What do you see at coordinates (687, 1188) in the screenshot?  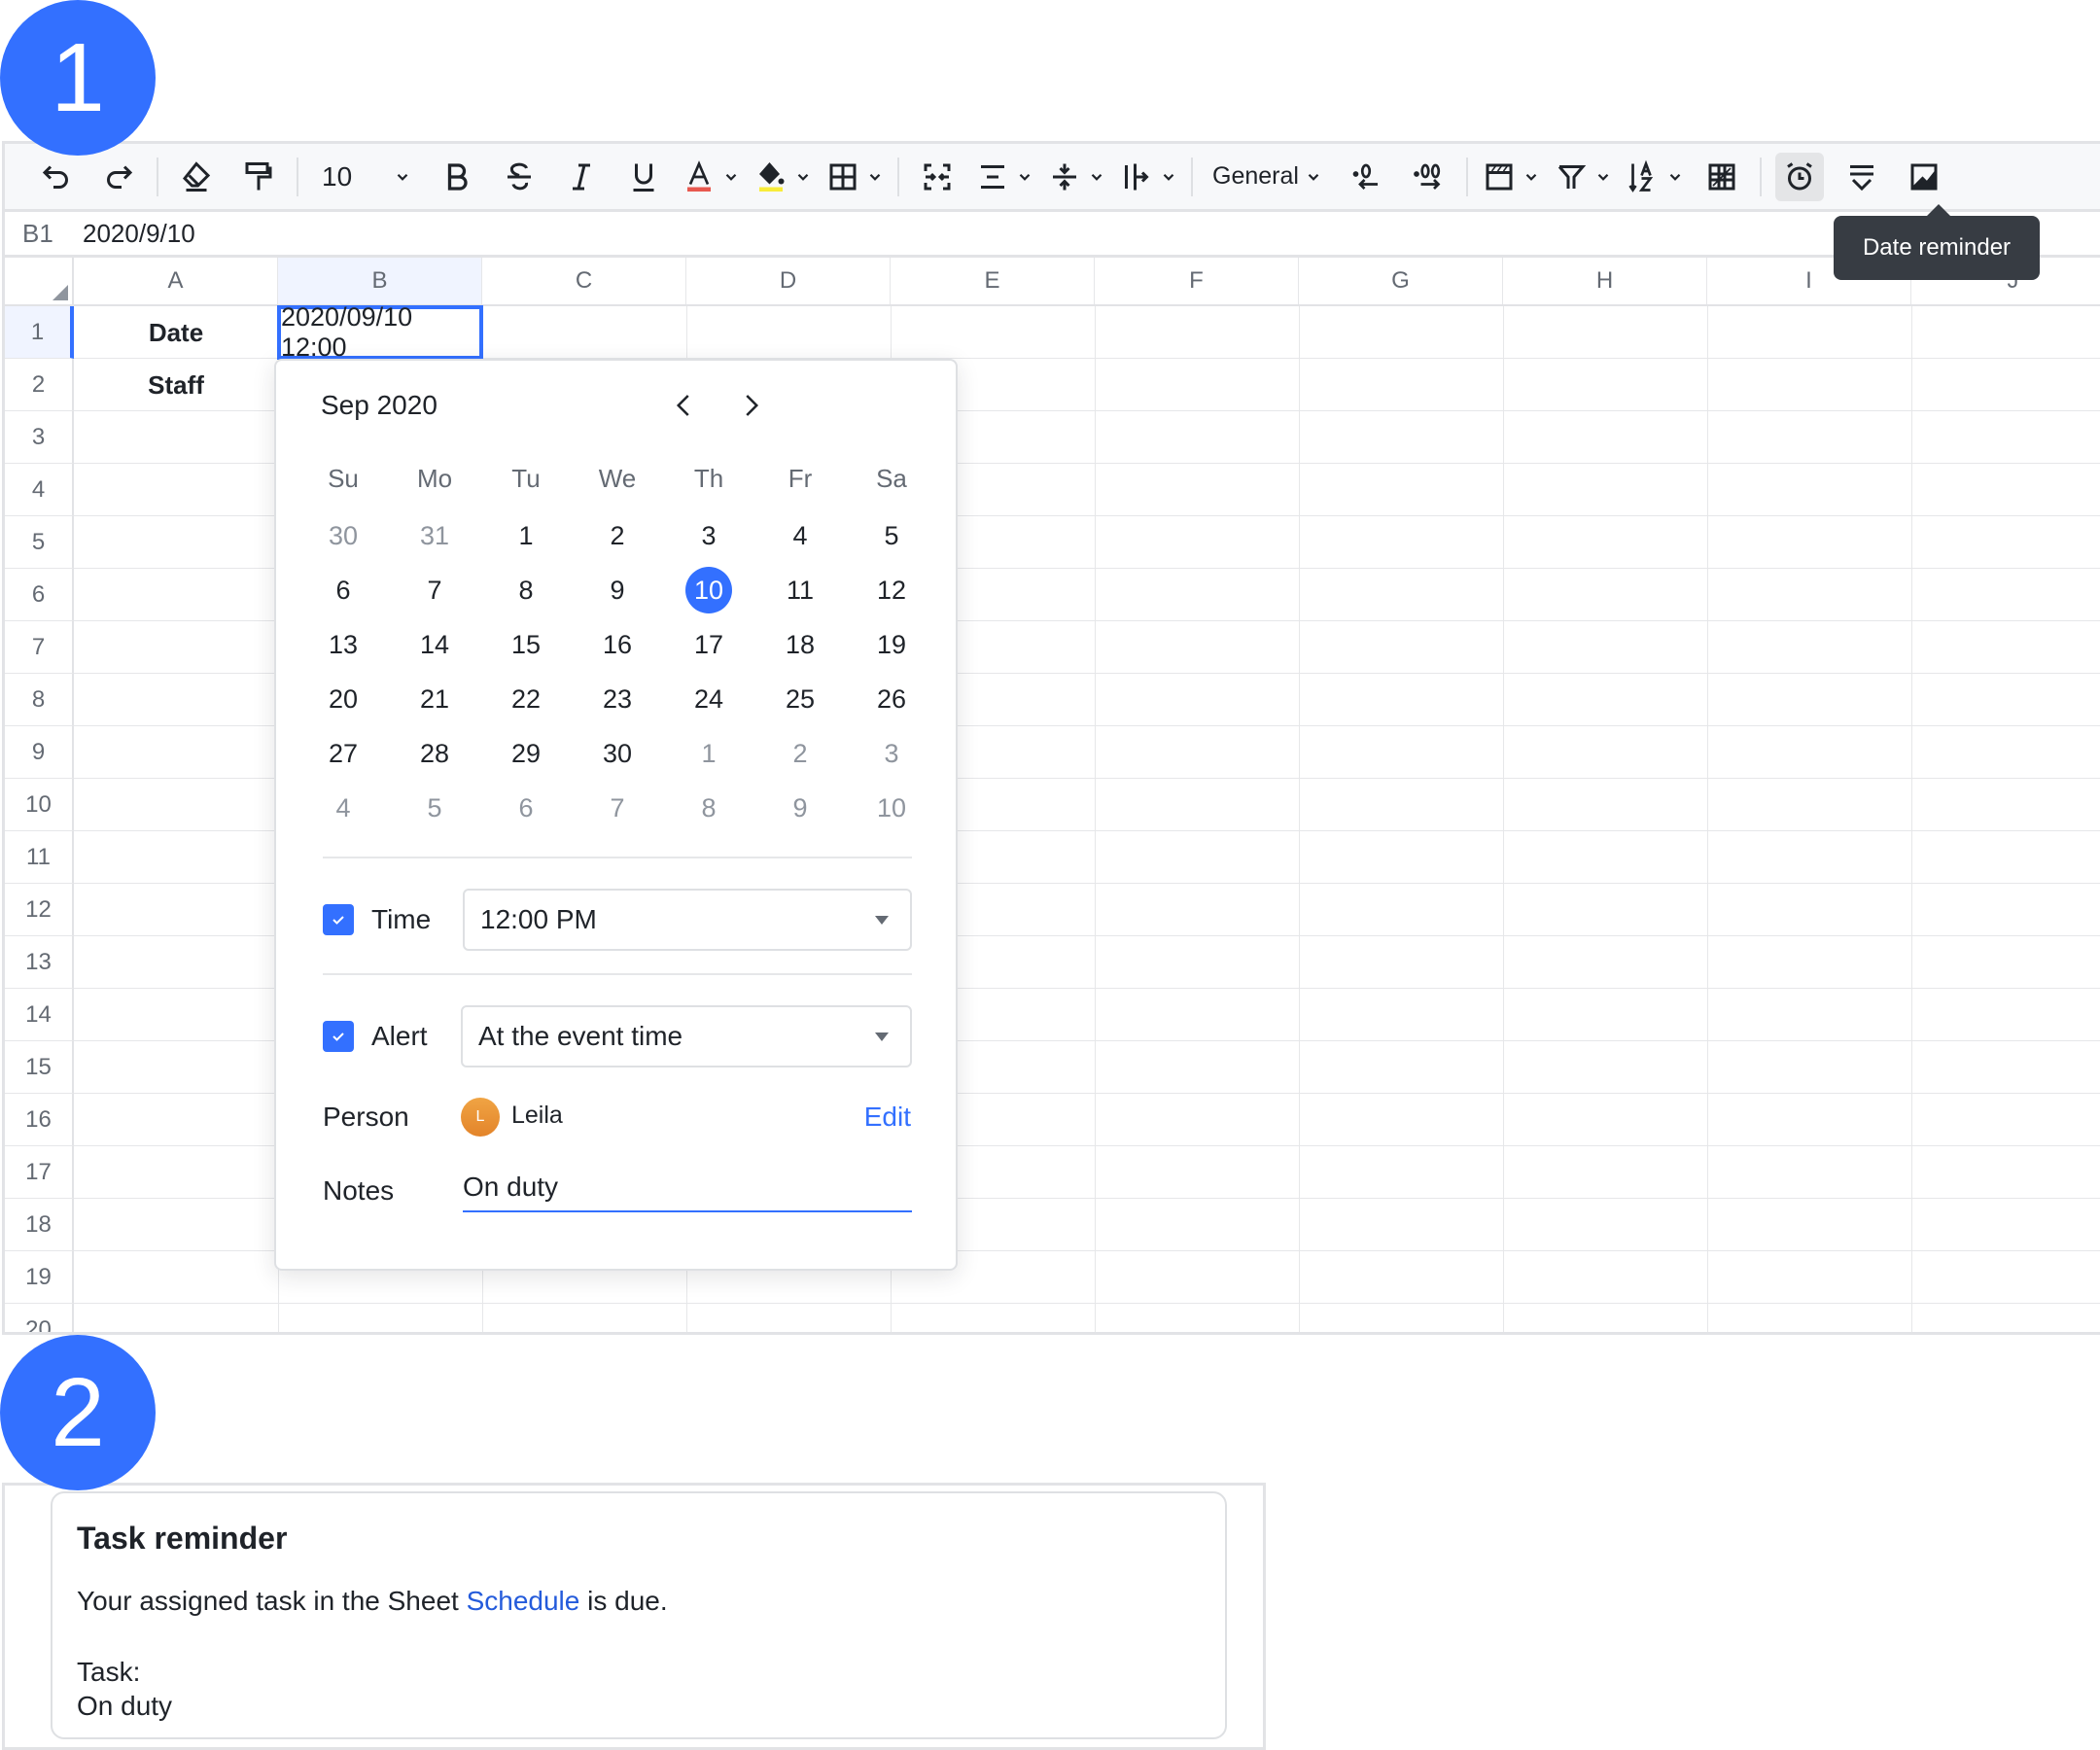 I see `notes-input: On duty` at bounding box center [687, 1188].